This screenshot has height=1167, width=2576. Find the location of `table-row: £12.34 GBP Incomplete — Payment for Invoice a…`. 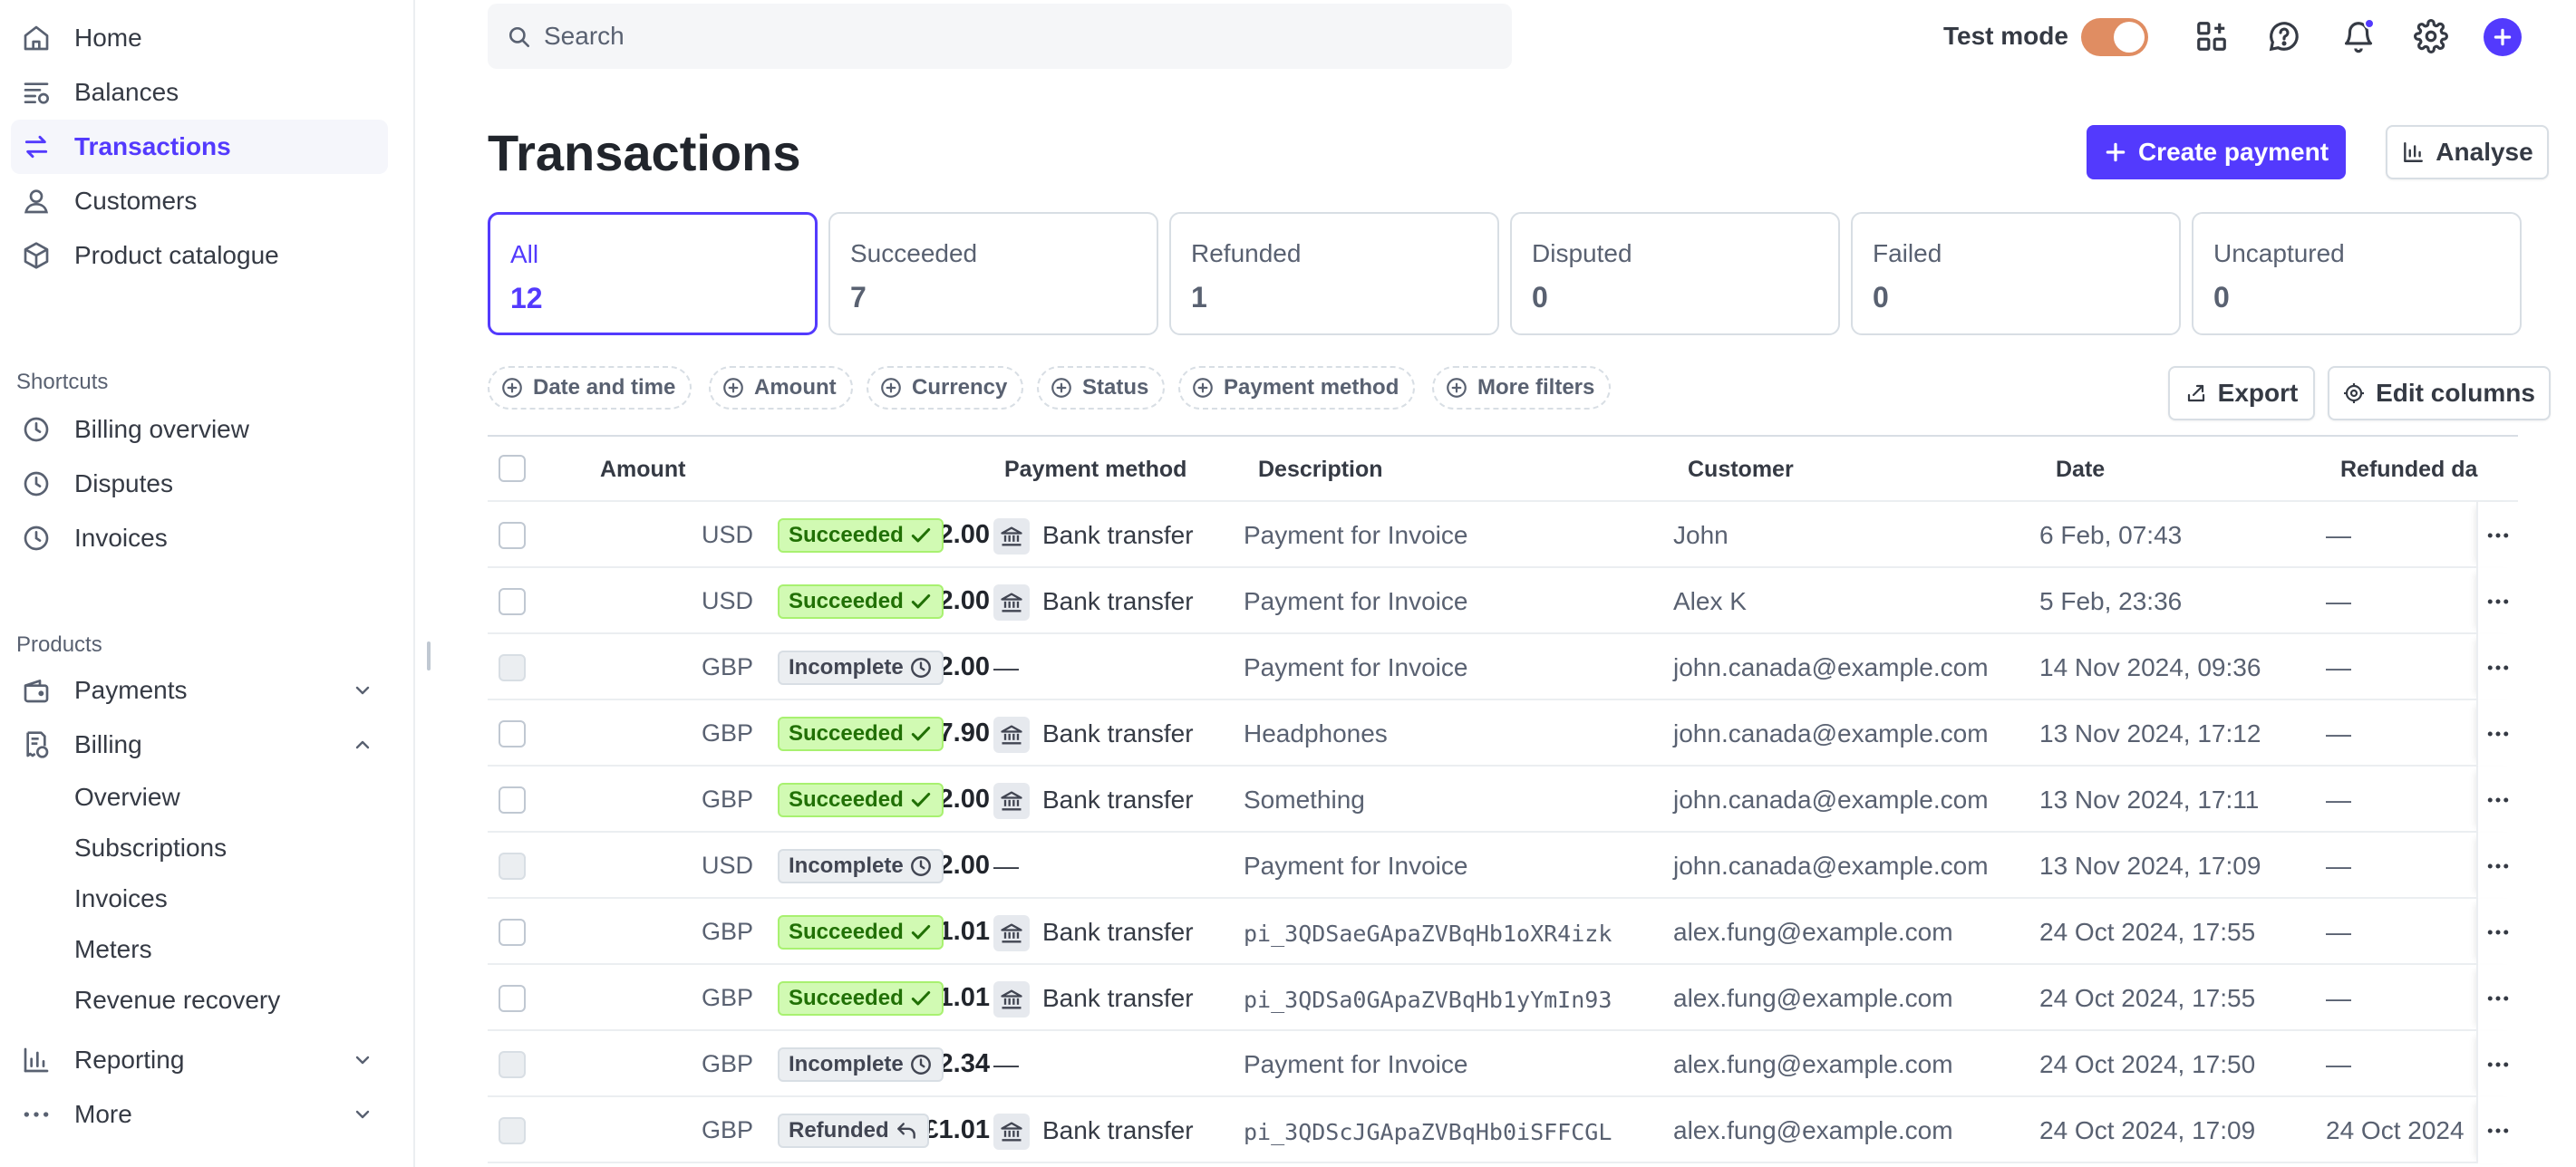

table-row: £12.34 GBP Incomplete — Payment for Invoice a… is located at coordinates (1503, 1064).